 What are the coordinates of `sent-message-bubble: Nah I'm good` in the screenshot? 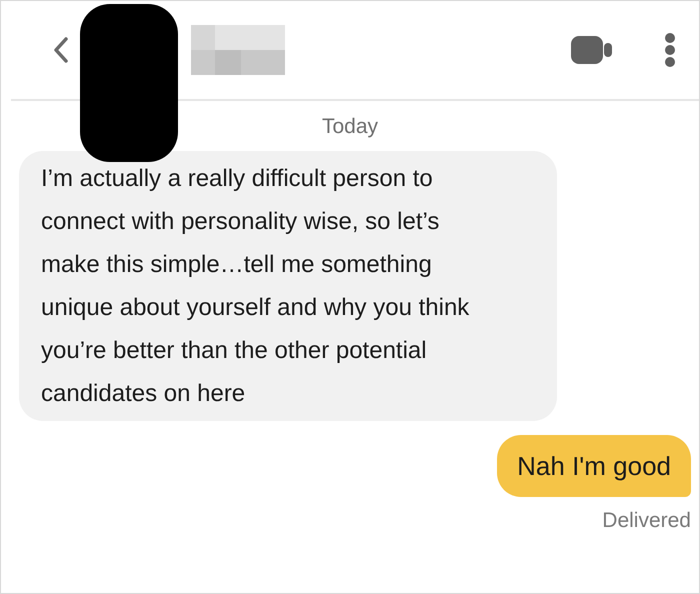 It's located at (594, 465).